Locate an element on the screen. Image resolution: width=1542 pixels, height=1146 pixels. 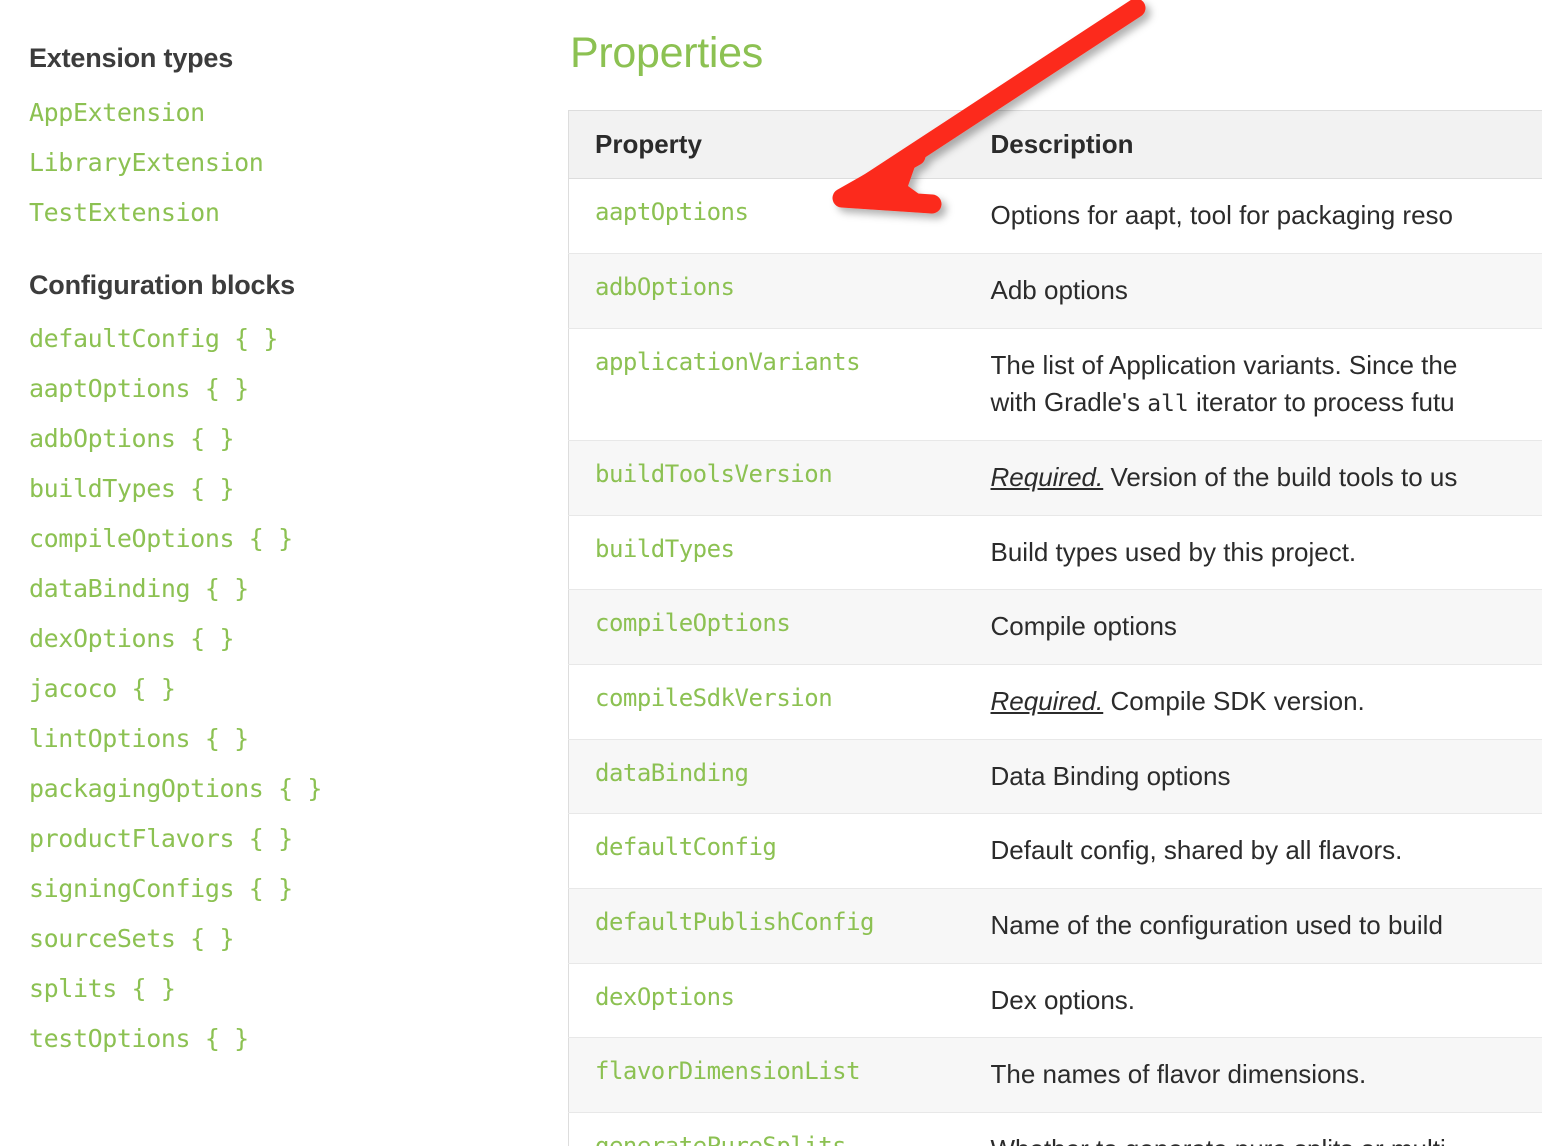
sidebar-item-jacoco: jacoco { } is located at coordinates (284, 688).